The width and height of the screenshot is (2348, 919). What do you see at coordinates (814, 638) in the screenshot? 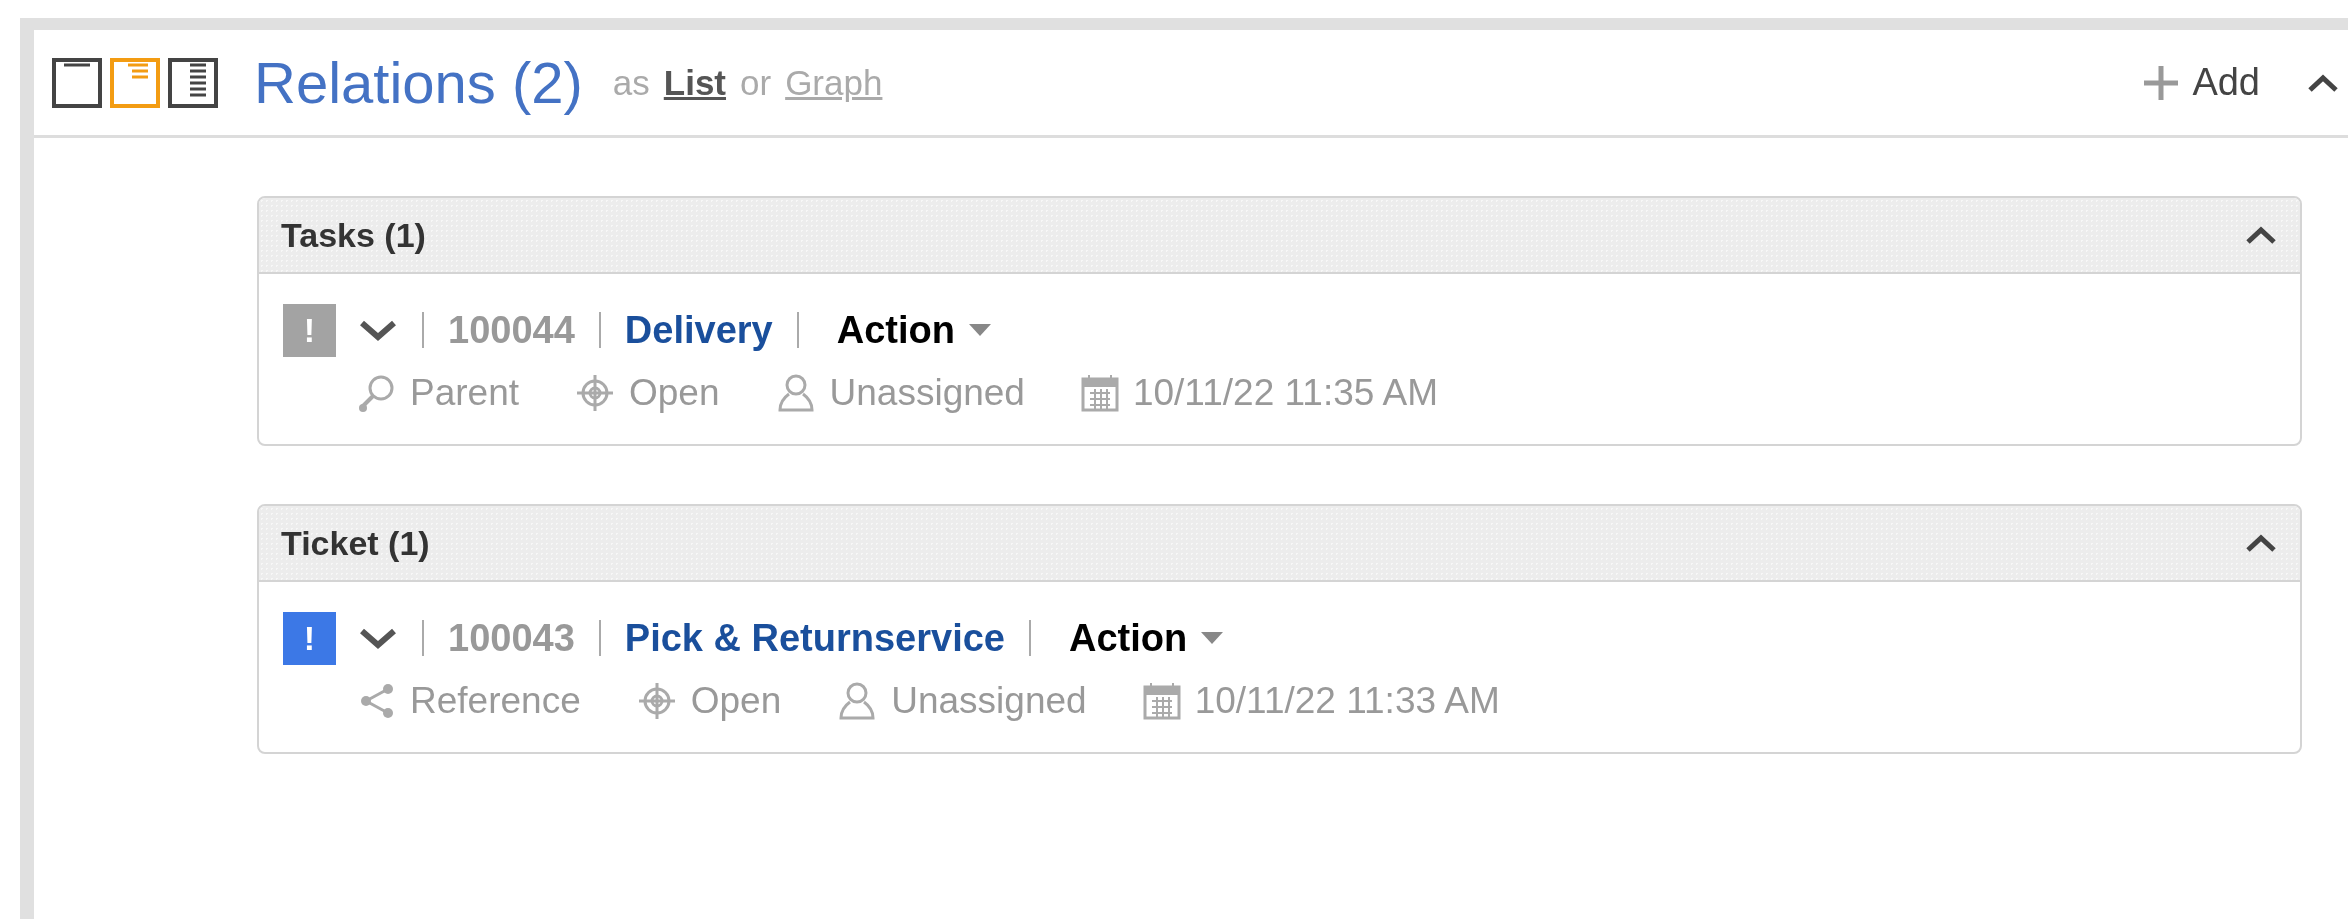
I see `item-link: Pick & Returnservice` at bounding box center [814, 638].